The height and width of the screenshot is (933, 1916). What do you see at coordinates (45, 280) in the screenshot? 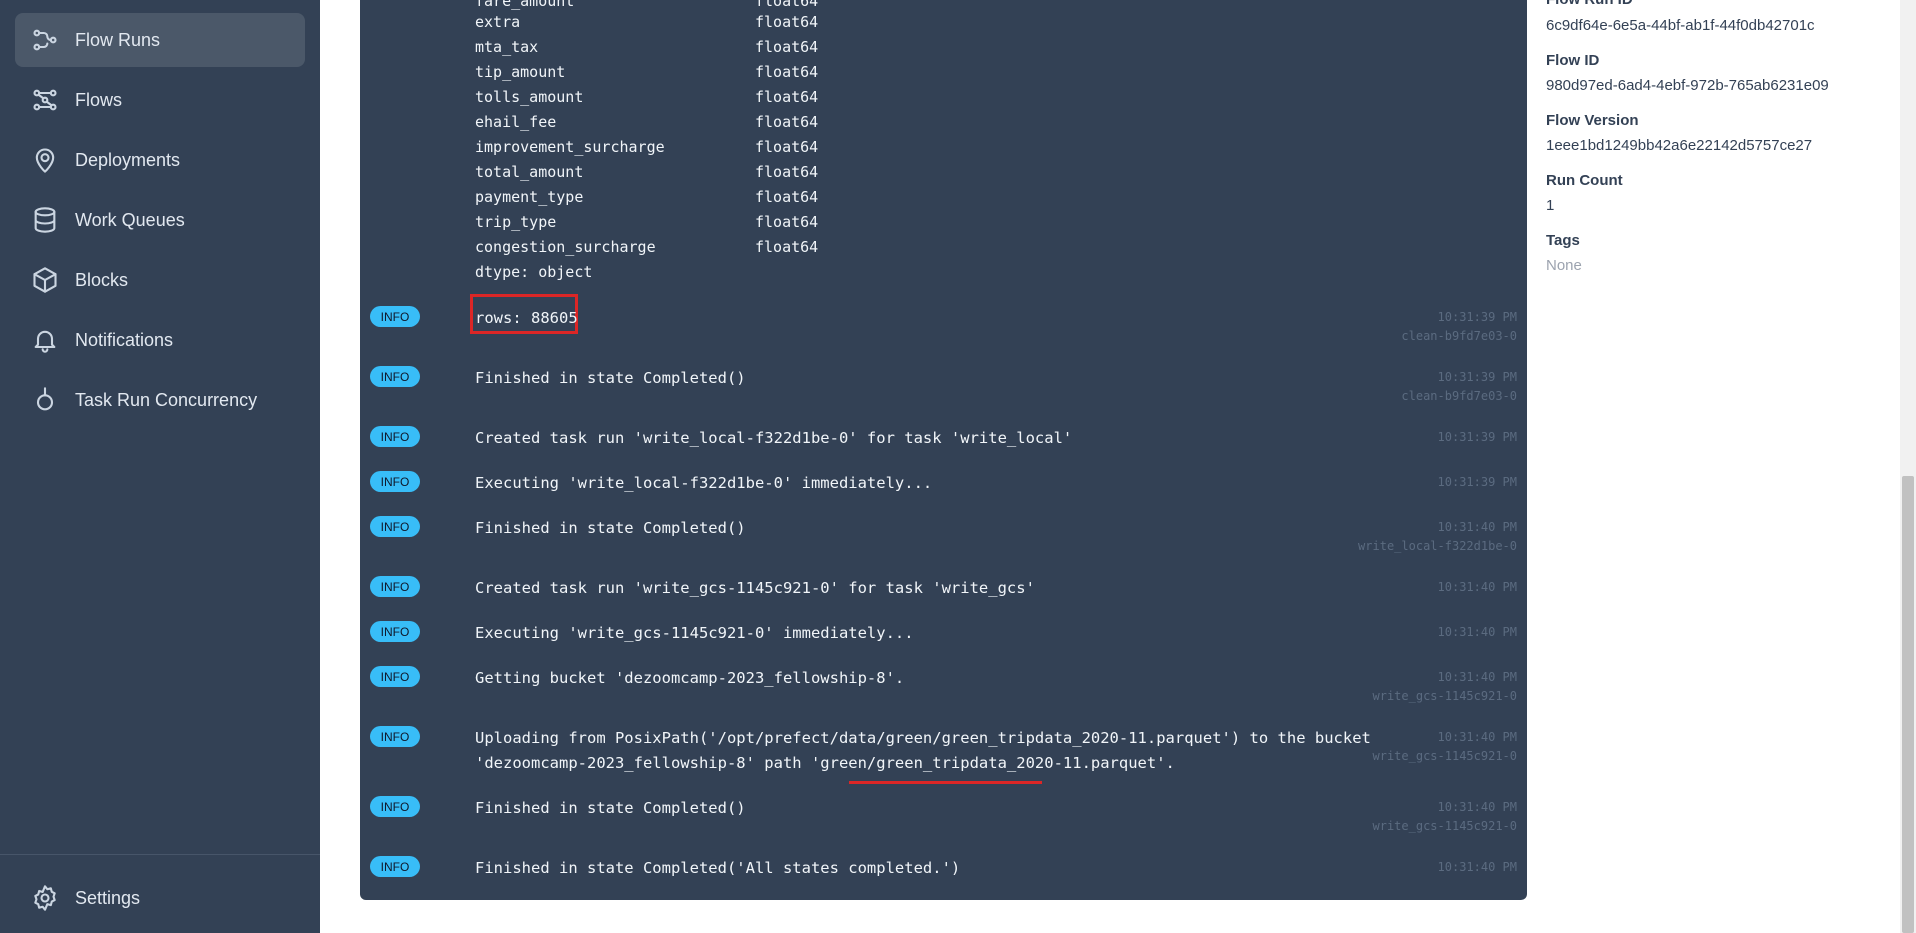
I see `blocks-icon` at bounding box center [45, 280].